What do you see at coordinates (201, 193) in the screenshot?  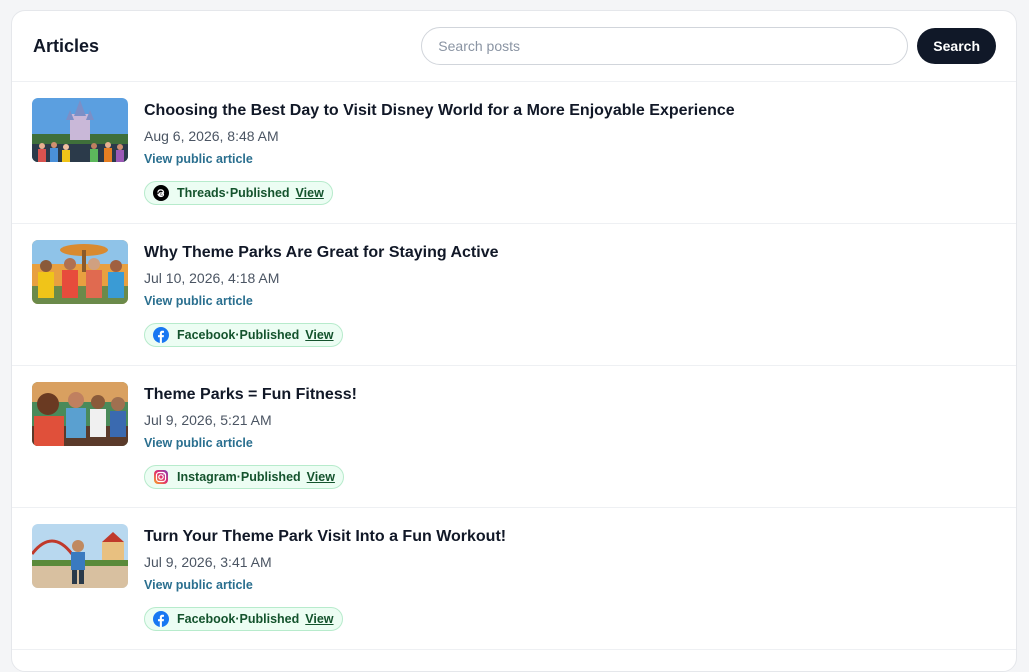 I see `badge-platform: Threads` at bounding box center [201, 193].